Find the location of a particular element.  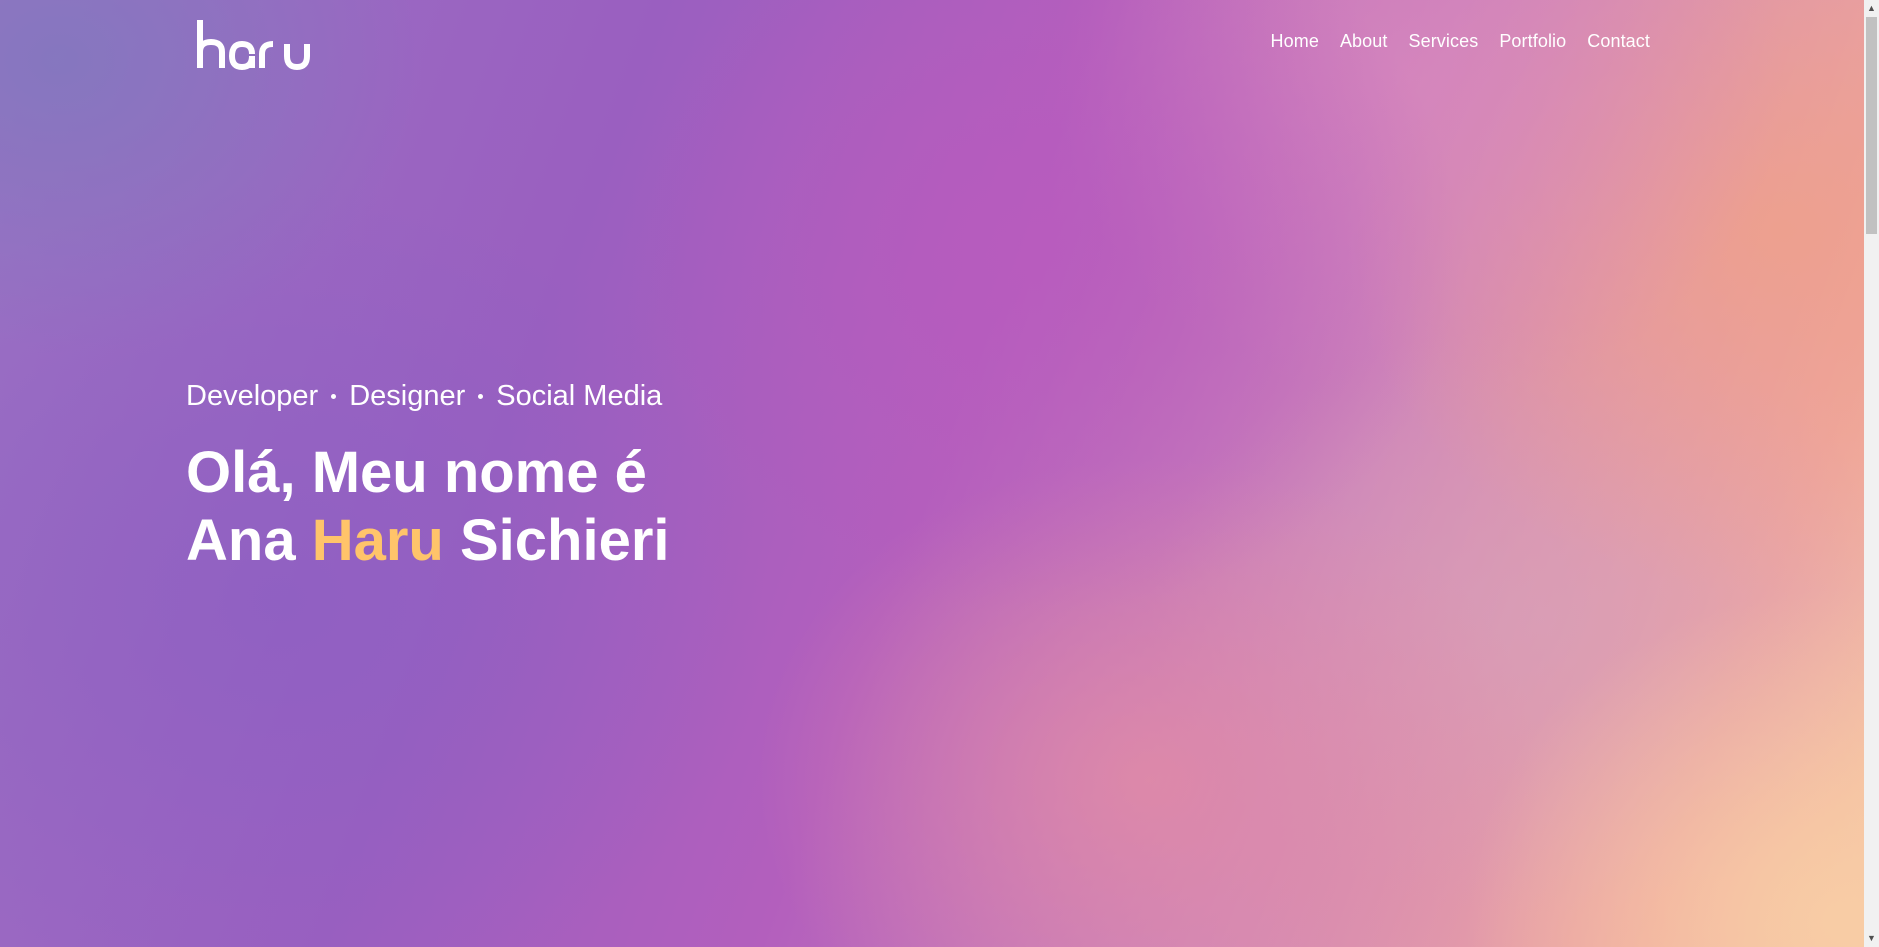

highlight-name: Haru is located at coordinates (377, 540).